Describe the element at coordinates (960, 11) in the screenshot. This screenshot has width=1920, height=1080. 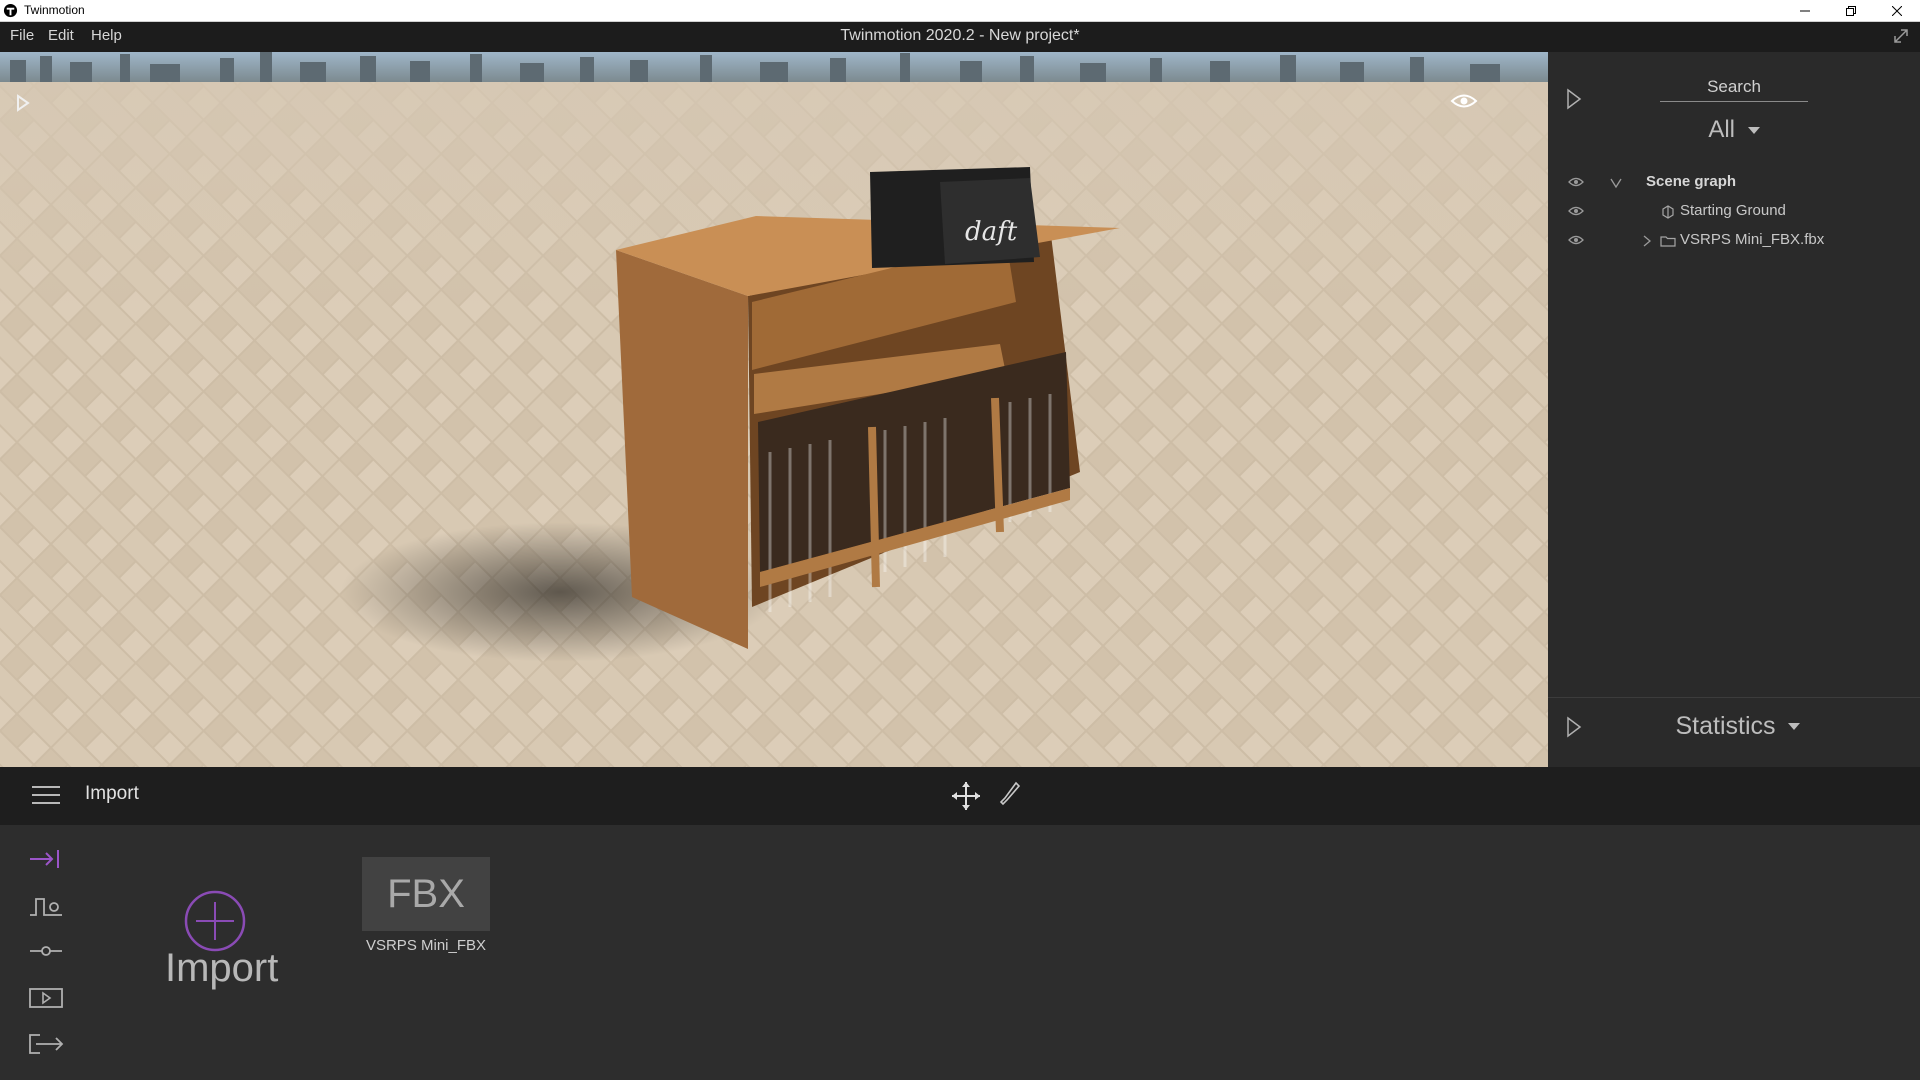
I see `window-title-bar: Twinmotion` at that location.